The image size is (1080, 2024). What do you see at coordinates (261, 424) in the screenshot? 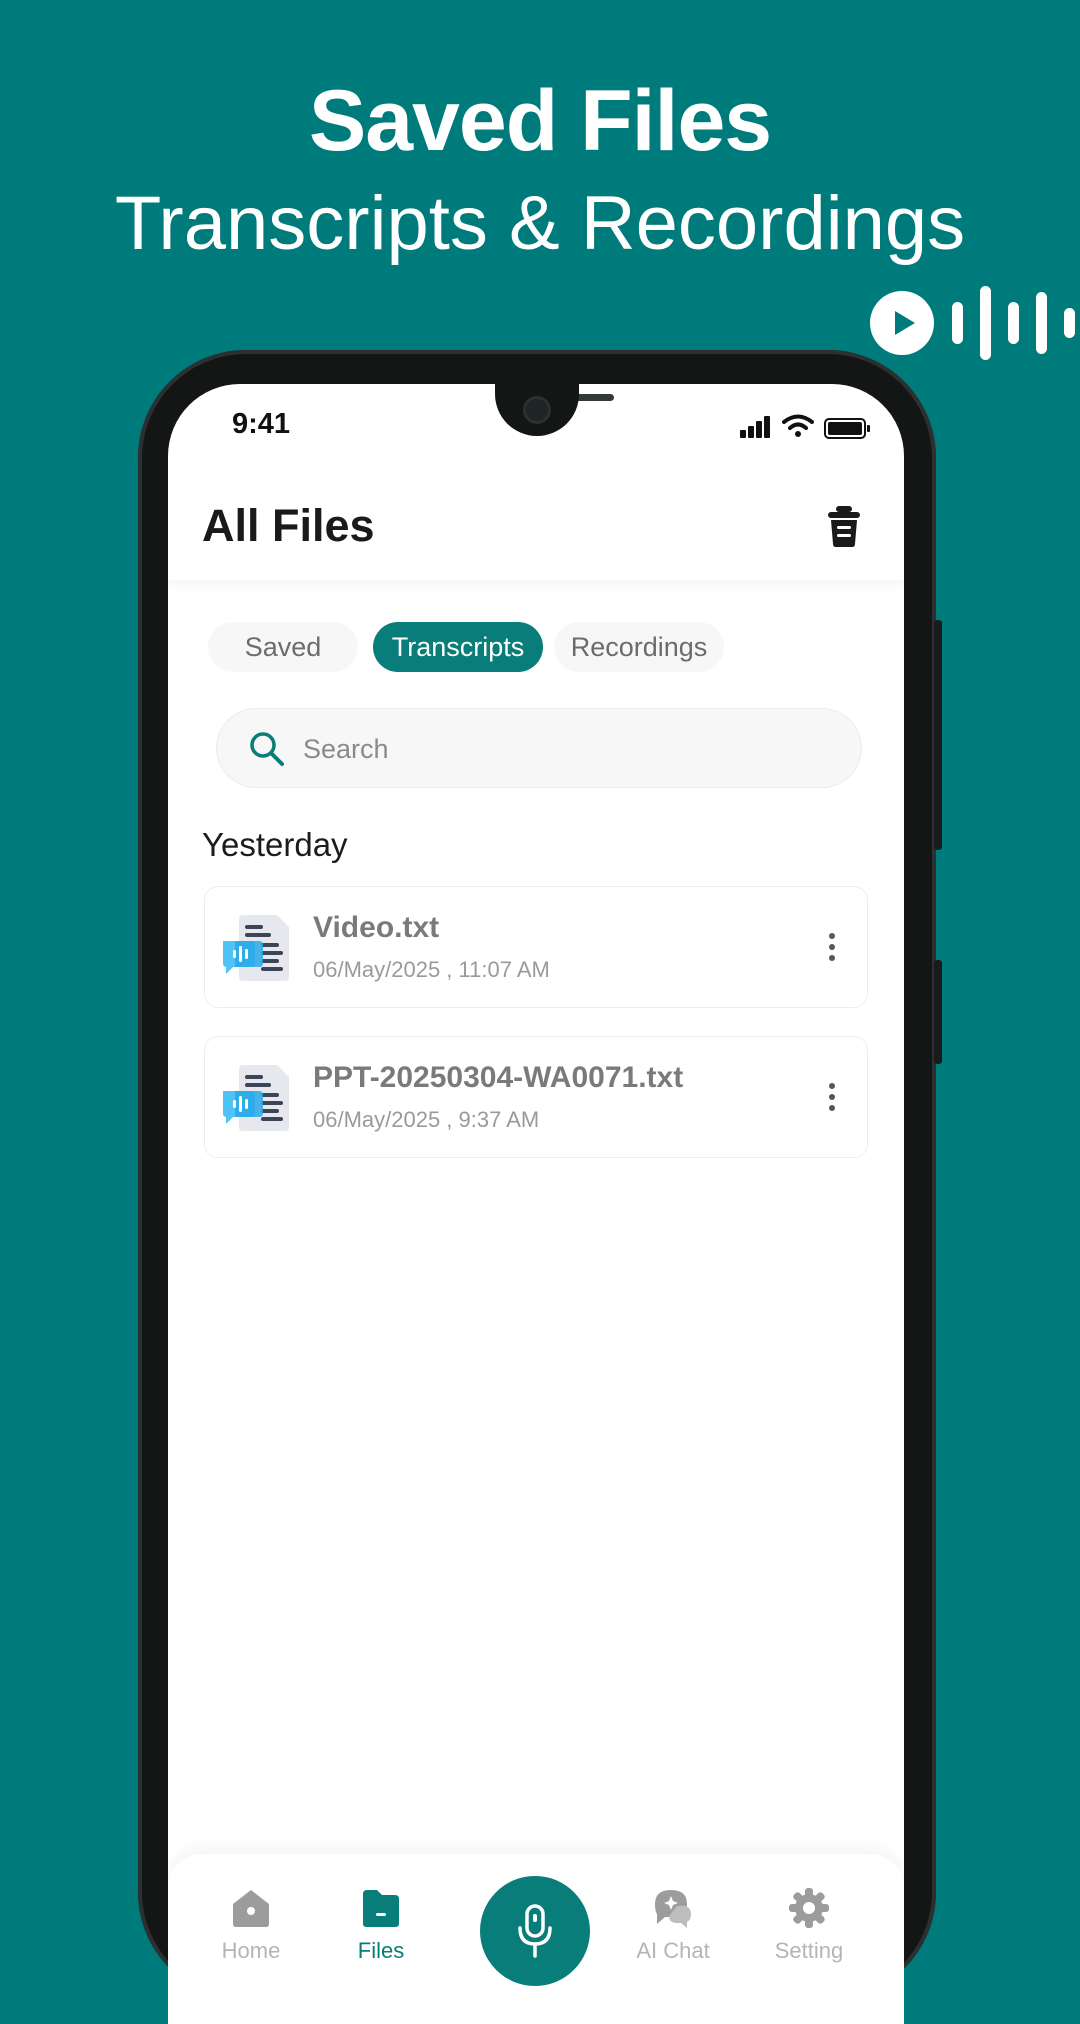
I see `status-time: 9:41` at bounding box center [261, 424].